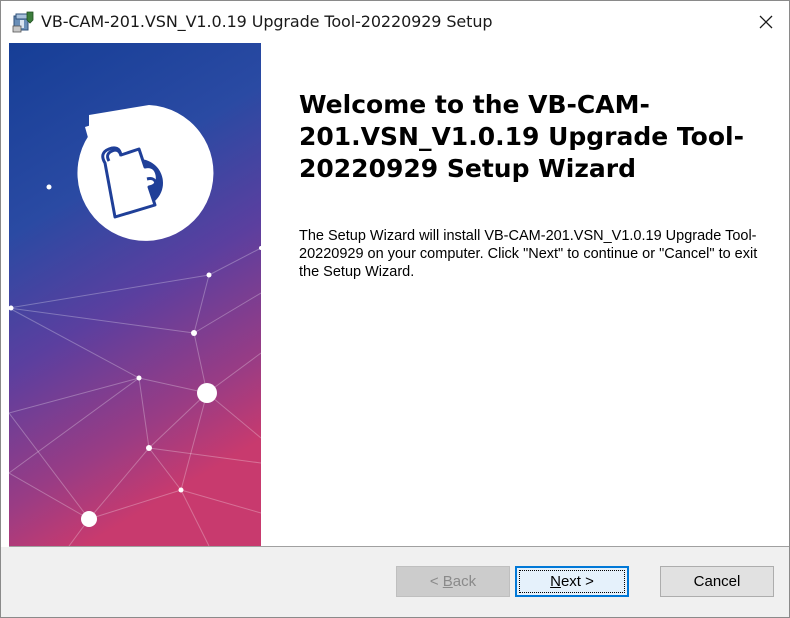 The width and height of the screenshot is (790, 618). Describe the element at coordinates (23, 22) in the screenshot. I see `installer-box-icon` at that location.